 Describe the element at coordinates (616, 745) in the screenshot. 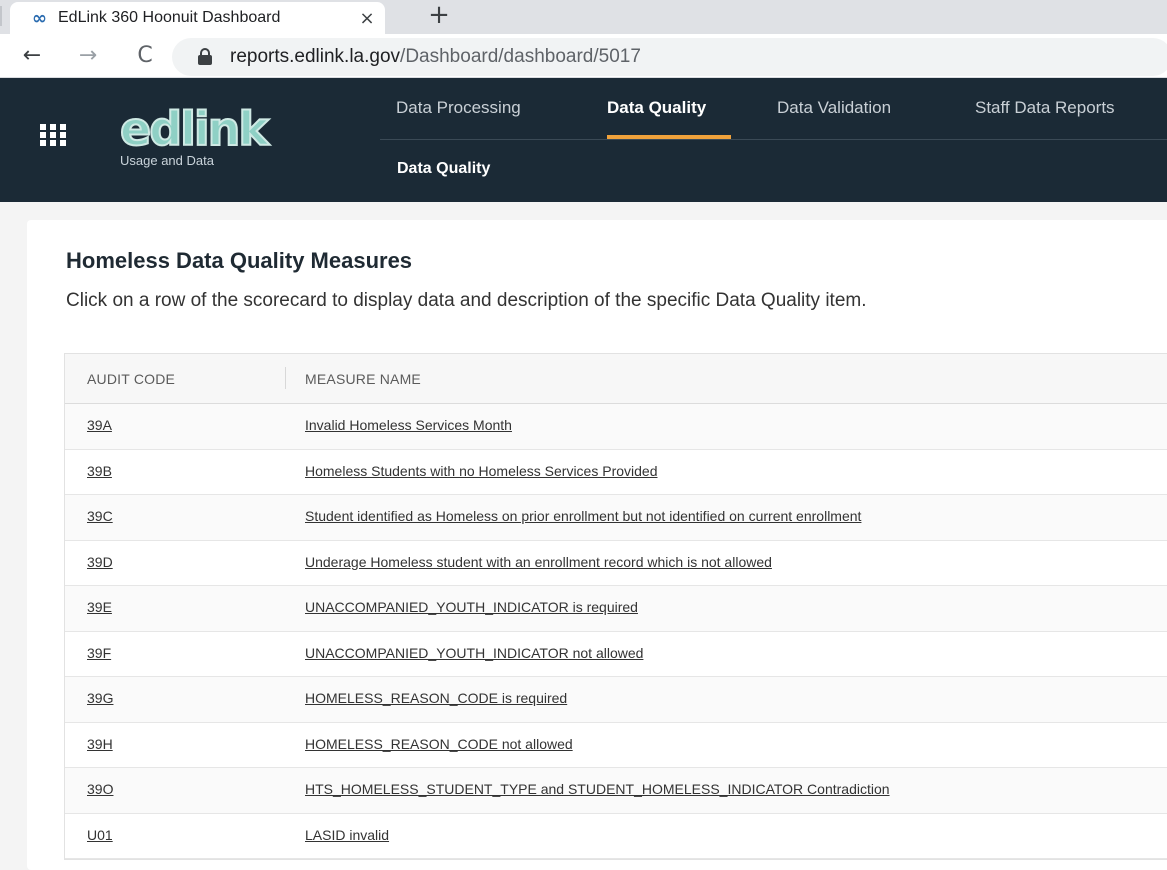

I see `table-row: 39H HOMELESS_REASON_CODE not allowed` at that location.